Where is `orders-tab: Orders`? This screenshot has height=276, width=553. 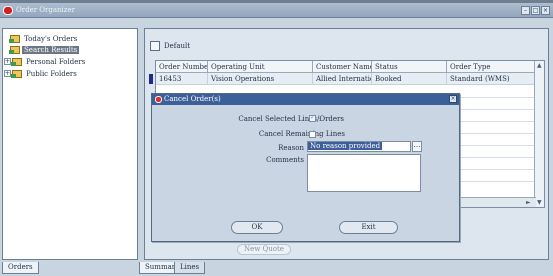 orders-tab: Orders is located at coordinates (20, 268).